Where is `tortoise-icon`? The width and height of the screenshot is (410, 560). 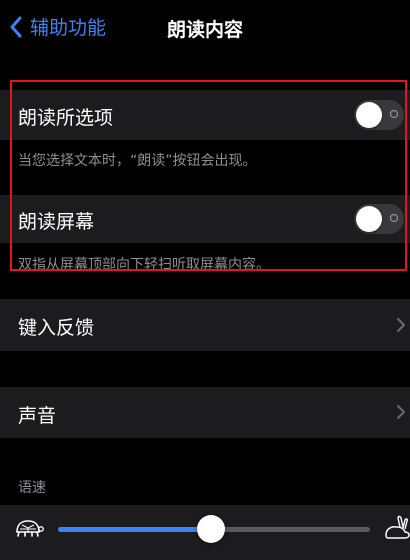
tortoise-icon is located at coordinates (30, 528).